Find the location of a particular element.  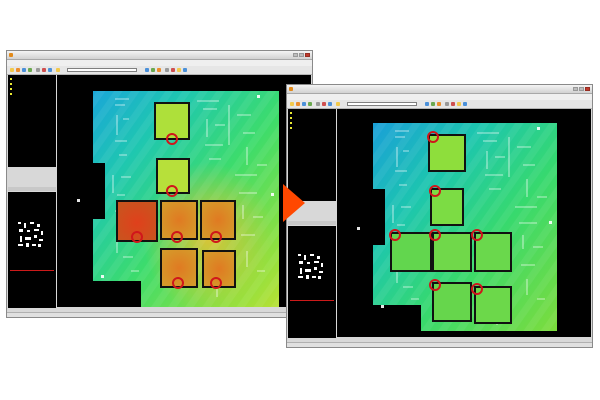

package-hot is located at coordinates (137, 221).